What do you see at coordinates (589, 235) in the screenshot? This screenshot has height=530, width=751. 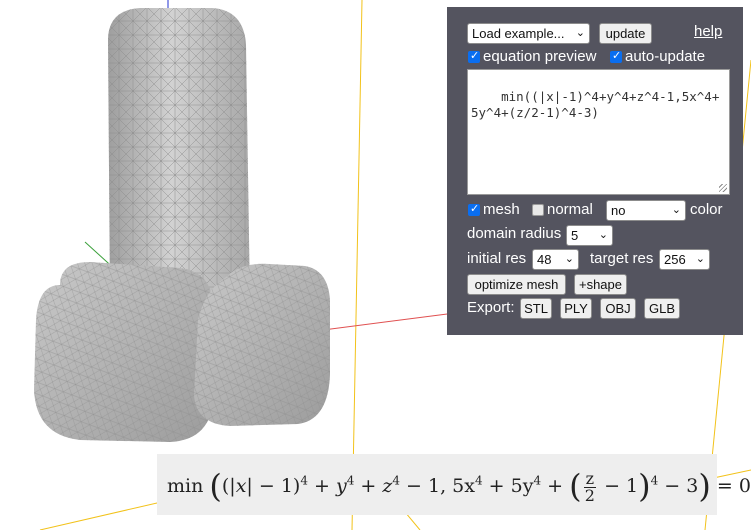 I see `domain-radius-select: 5 ⌄` at bounding box center [589, 235].